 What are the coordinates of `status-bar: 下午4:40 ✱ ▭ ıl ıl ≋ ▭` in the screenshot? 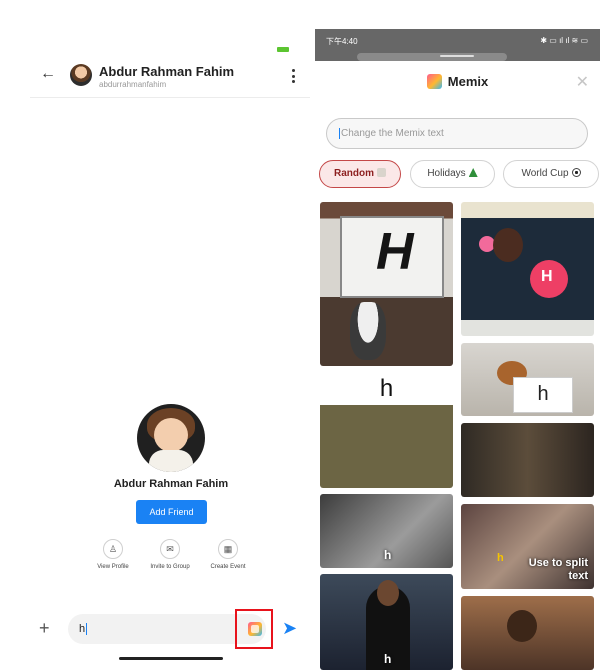 It's located at (457, 45).